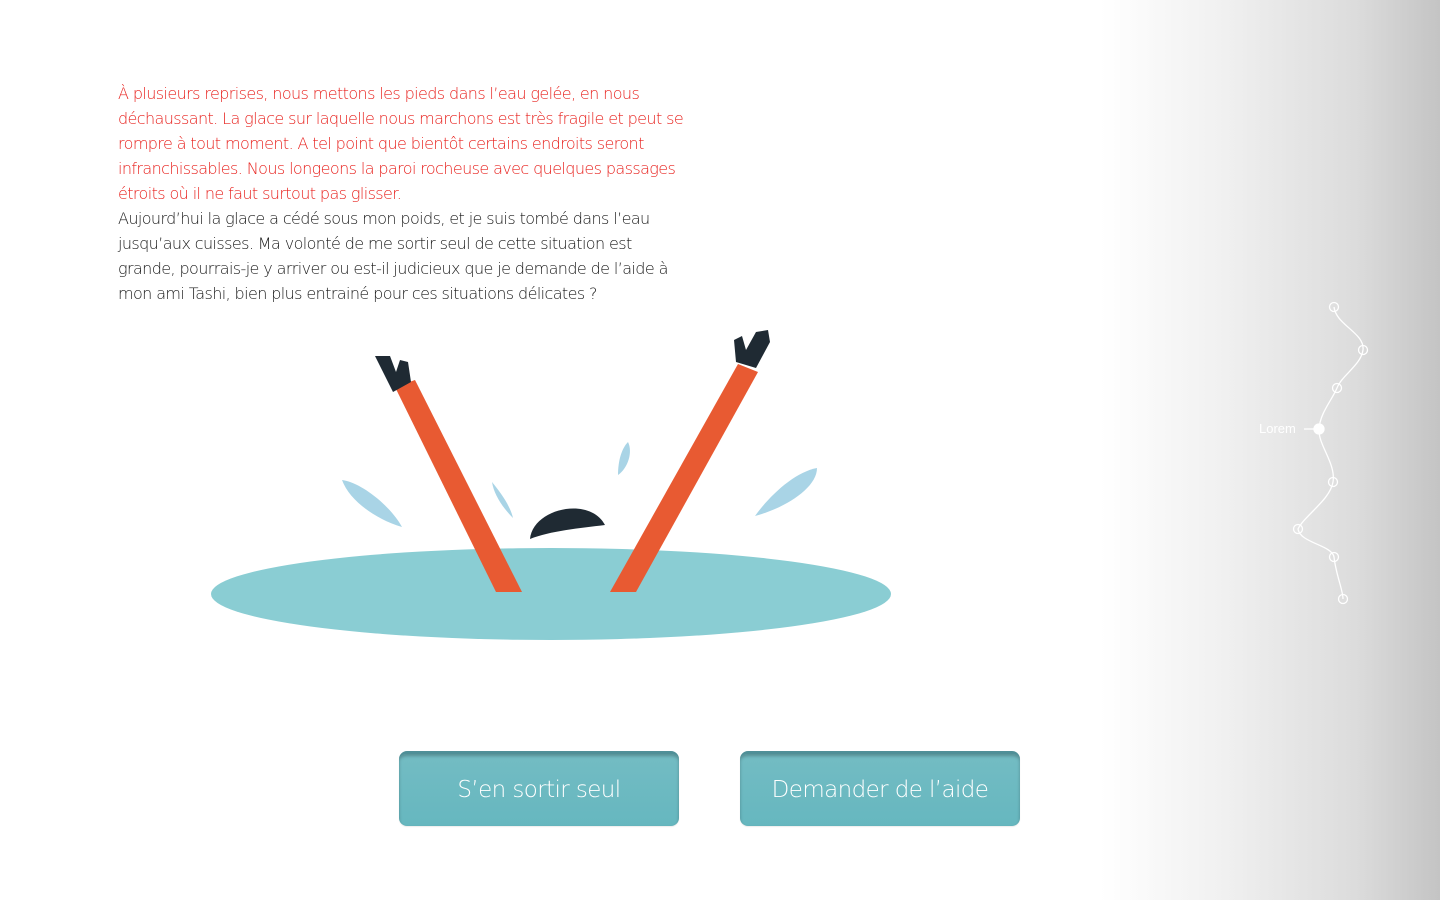  I want to click on progress-path, so click(1330, 453).